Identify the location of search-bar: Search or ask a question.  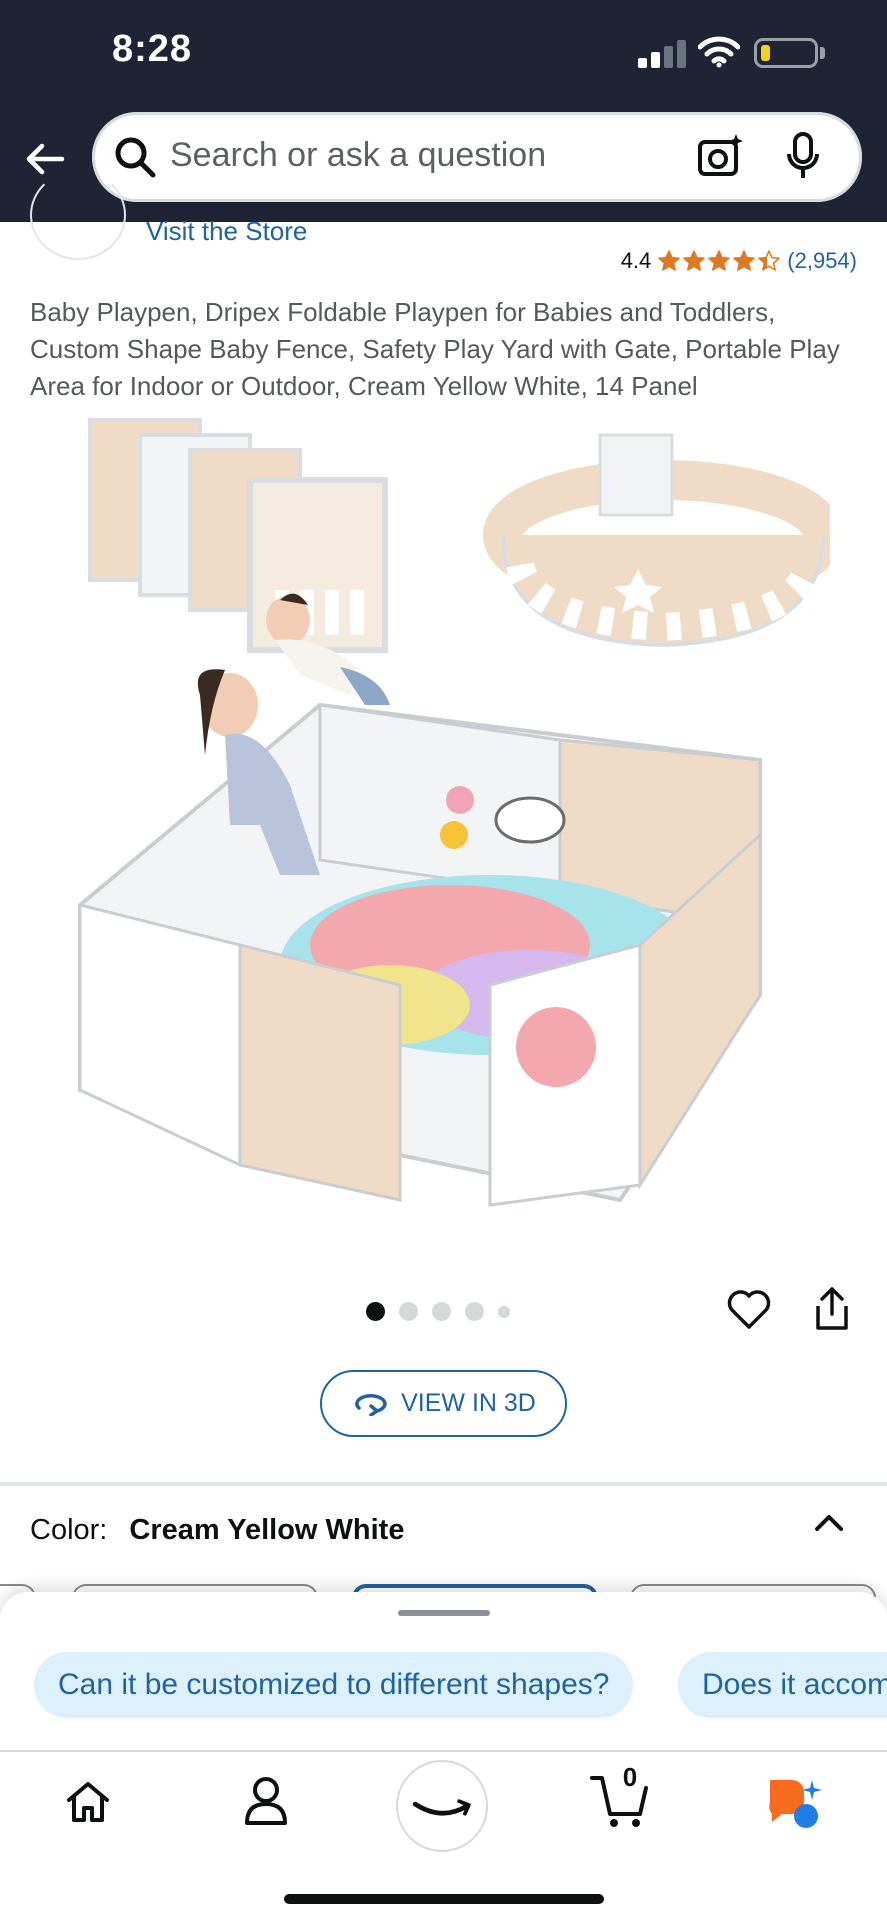
(477, 157).